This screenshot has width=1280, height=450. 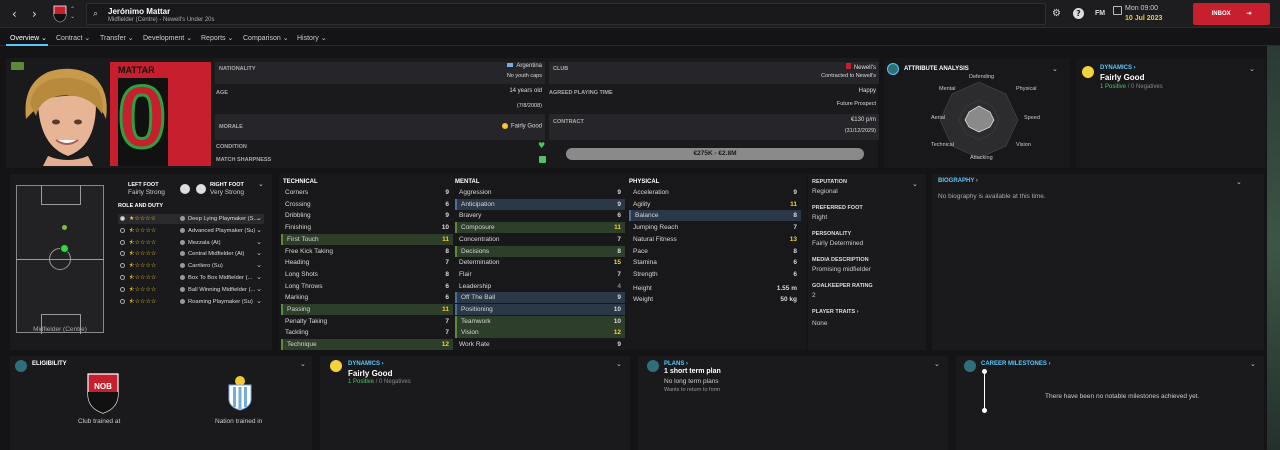 What do you see at coordinates (28, 38) in the screenshot?
I see `tab-overview: Overview ⌄` at bounding box center [28, 38].